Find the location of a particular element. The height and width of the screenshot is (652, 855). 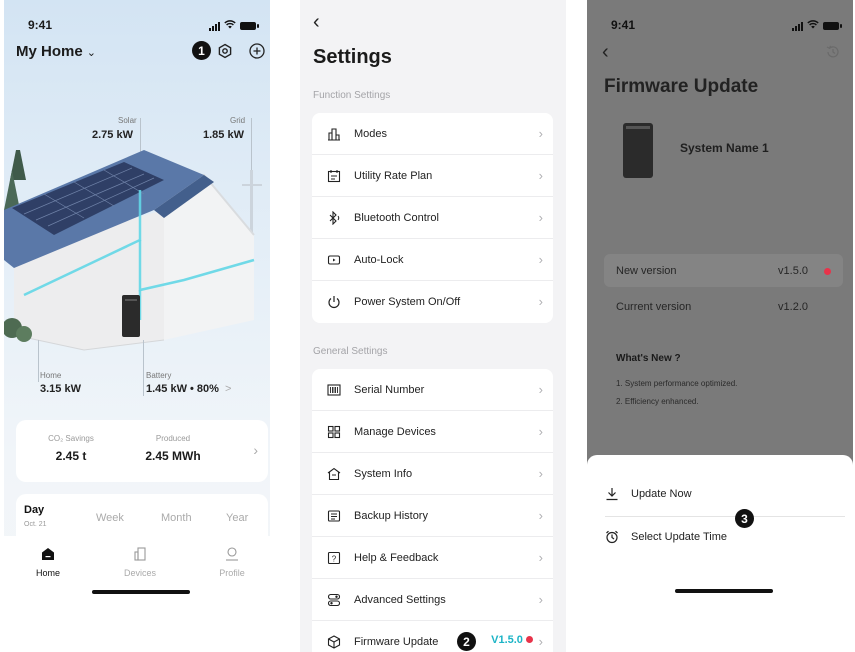

settings-item-label: Manage Devices is located at coordinates (395, 431).